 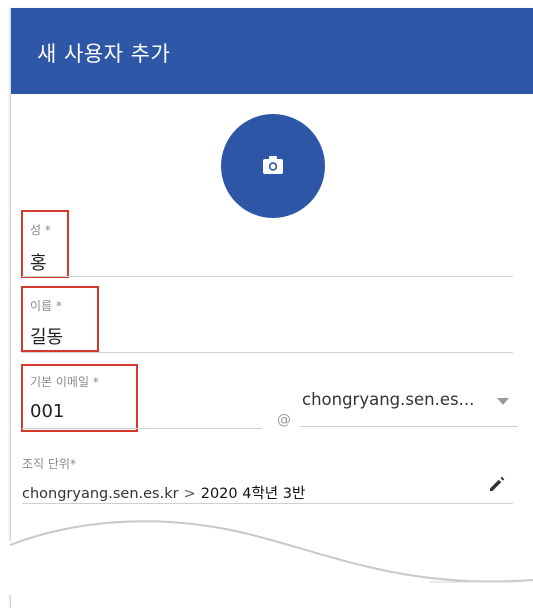 What do you see at coordinates (38, 262) in the screenshot?
I see `last-name-field: 홍` at bounding box center [38, 262].